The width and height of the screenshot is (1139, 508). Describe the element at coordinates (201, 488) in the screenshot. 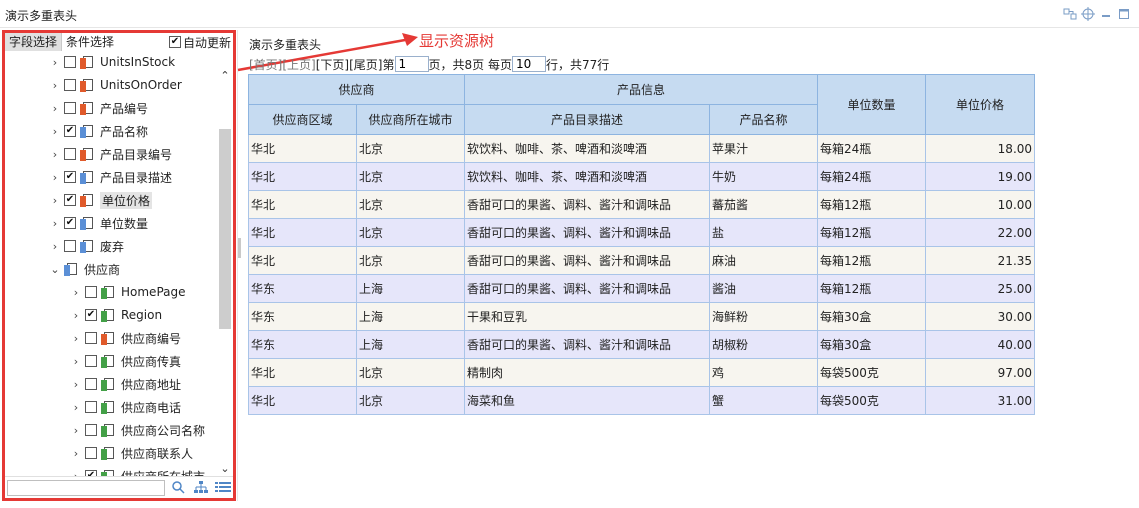

I see `hierarchy-icon` at that location.